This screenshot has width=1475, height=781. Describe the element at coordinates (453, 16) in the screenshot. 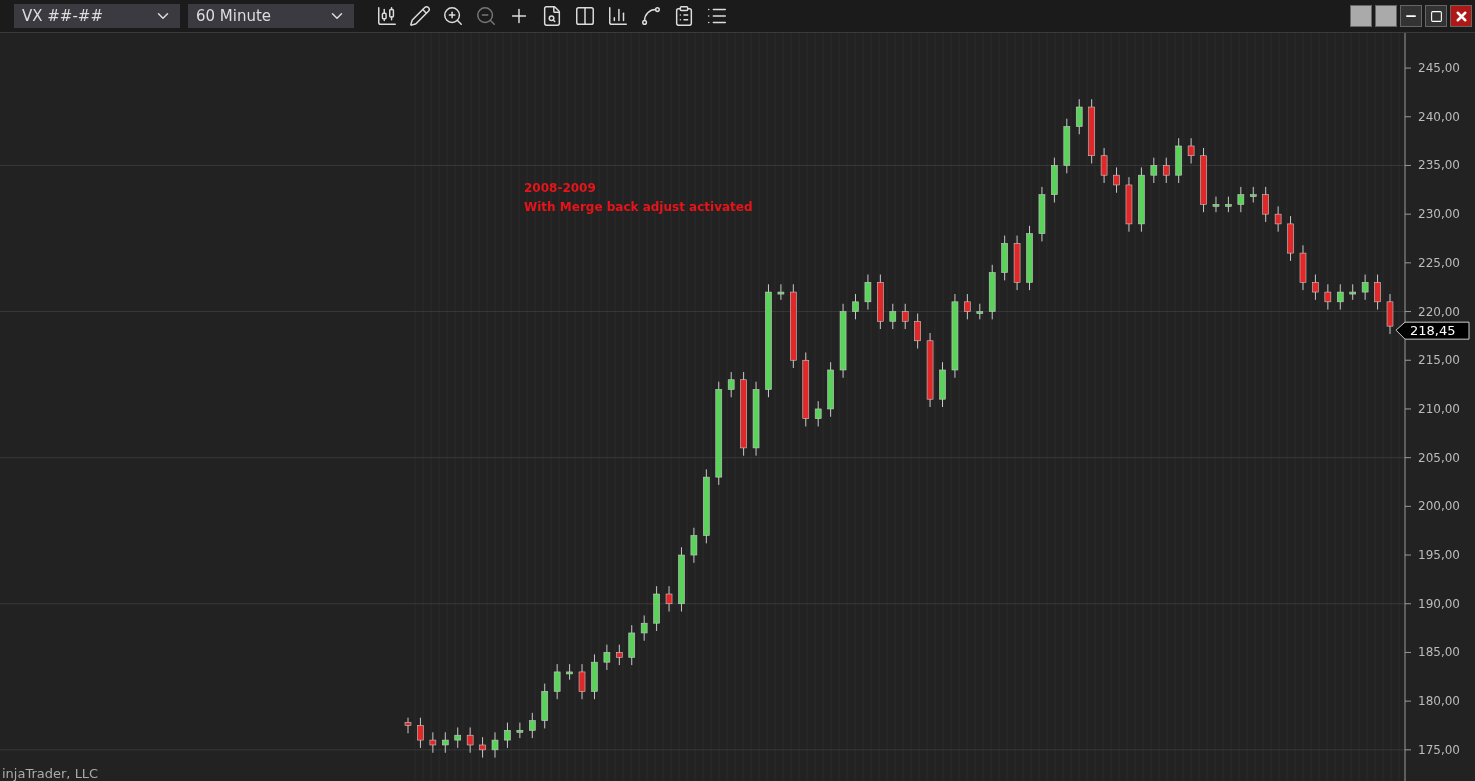

I see `zoom-in-icon` at that location.